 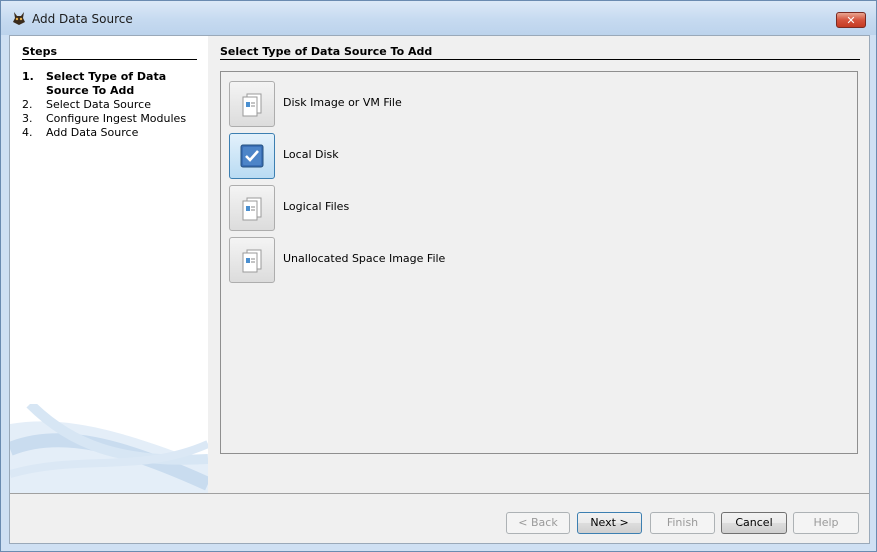 I want to click on step-item-2: 2. Select Data Source, so click(x=86, y=105).